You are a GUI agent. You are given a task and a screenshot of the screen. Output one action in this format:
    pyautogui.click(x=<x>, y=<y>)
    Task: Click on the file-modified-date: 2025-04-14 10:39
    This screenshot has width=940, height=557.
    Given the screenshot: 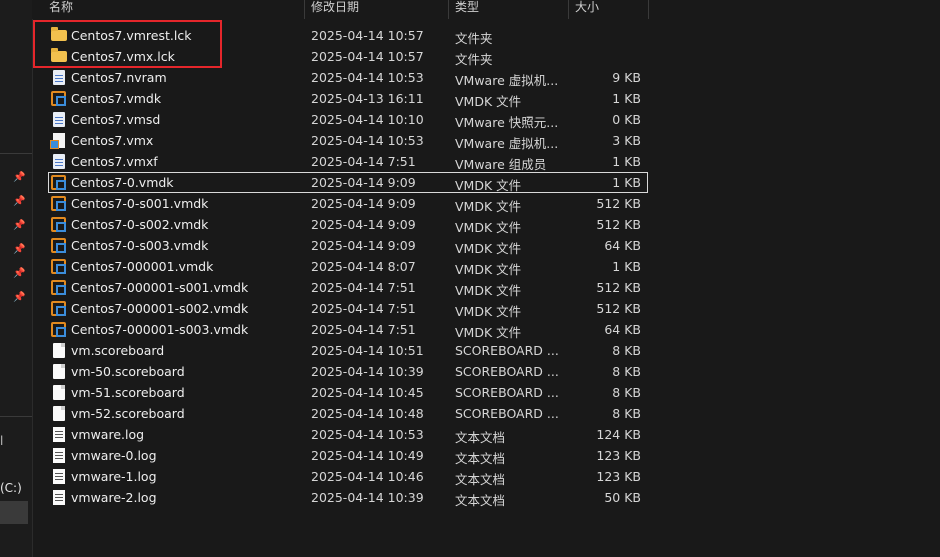 What is the action you would take?
    pyautogui.click(x=367, y=371)
    